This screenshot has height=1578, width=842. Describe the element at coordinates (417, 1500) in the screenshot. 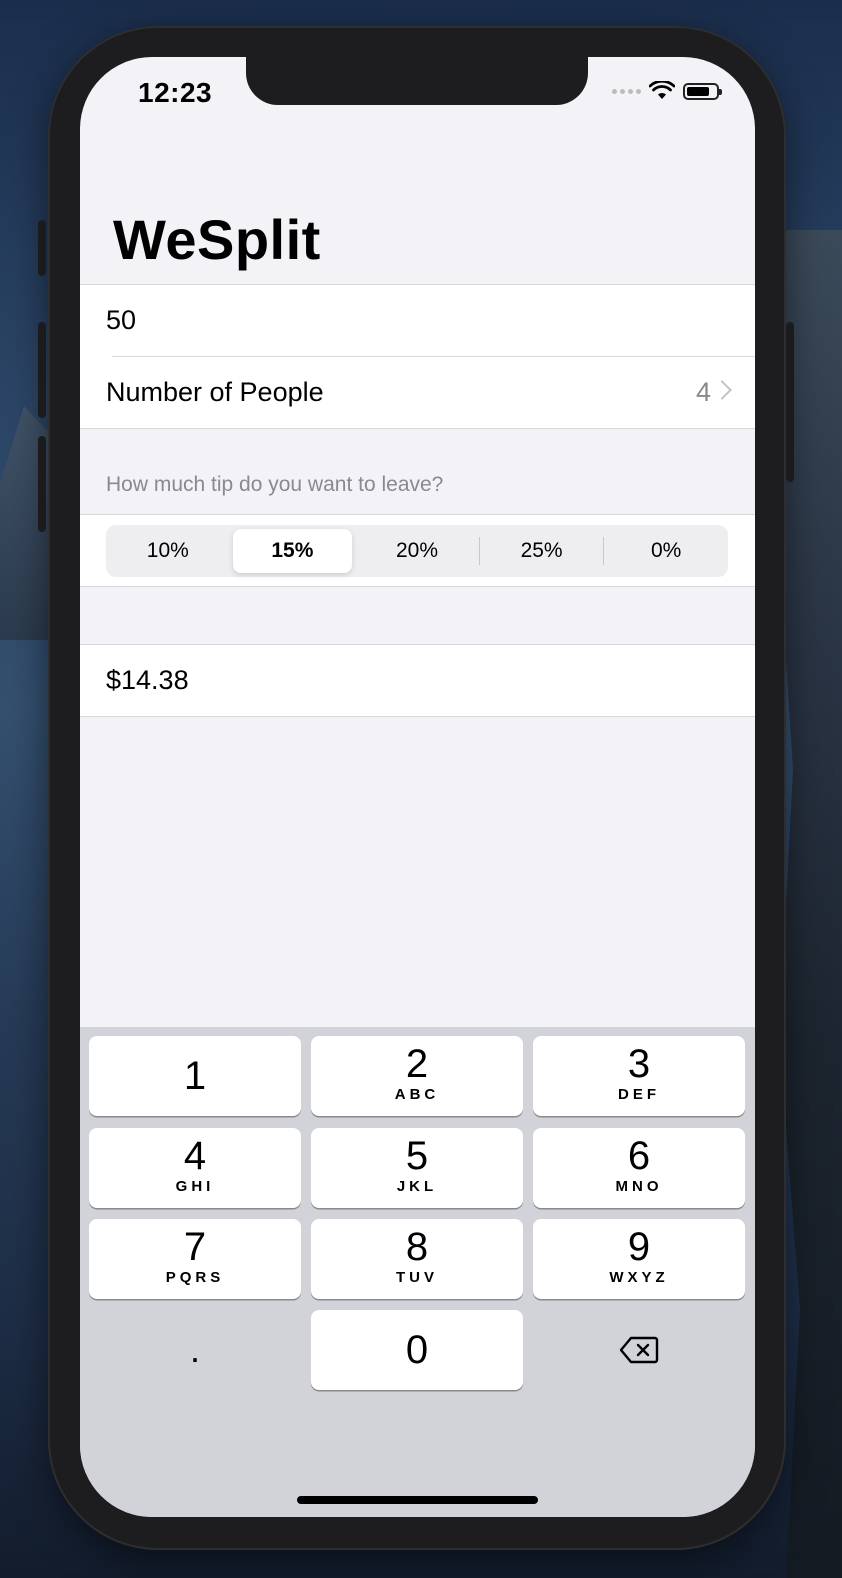

I see `home-indicator` at that location.